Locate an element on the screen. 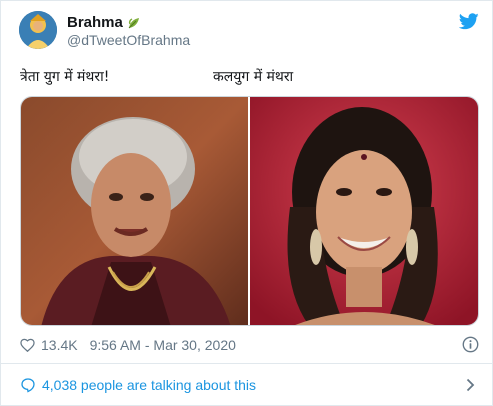 Image resolution: width=493 pixels, height=406 pixels. name-row: Brahma is located at coordinates (104, 22).